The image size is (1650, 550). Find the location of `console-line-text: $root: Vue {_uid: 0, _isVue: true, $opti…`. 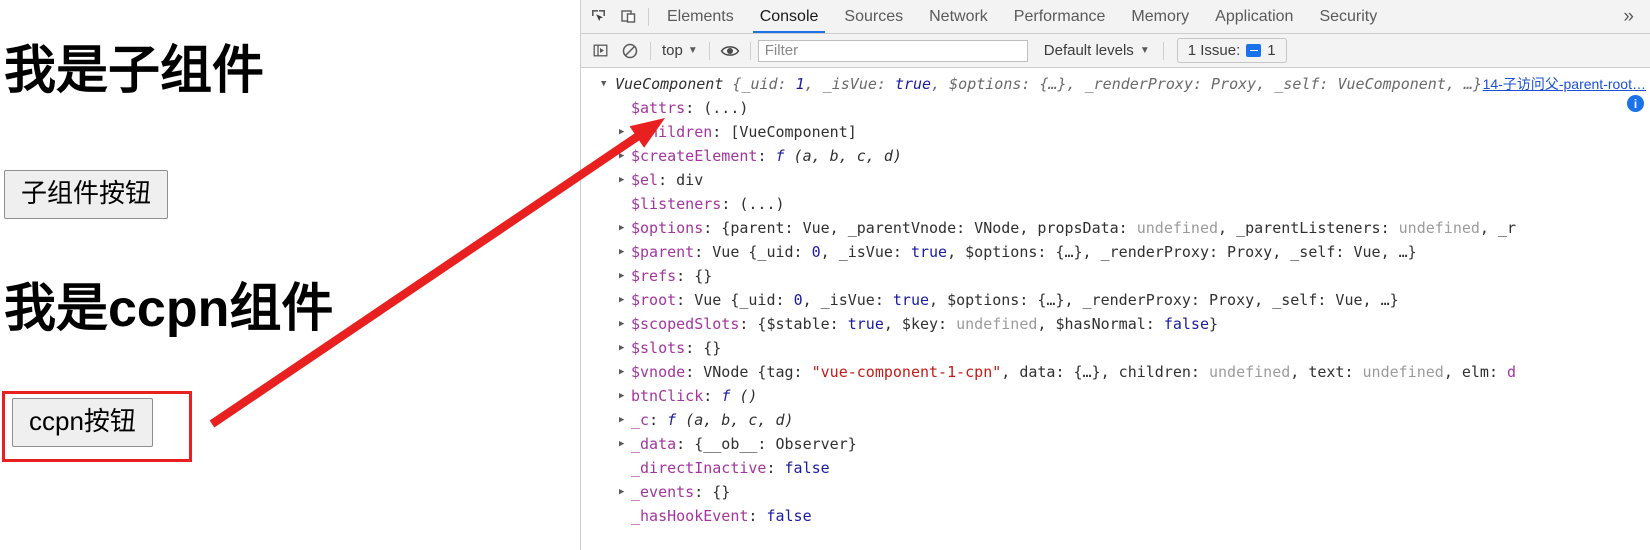

console-line-text: $root: Vue {_uid: 0, _isVue: true, $opti… is located at coordinates (1015, 300).